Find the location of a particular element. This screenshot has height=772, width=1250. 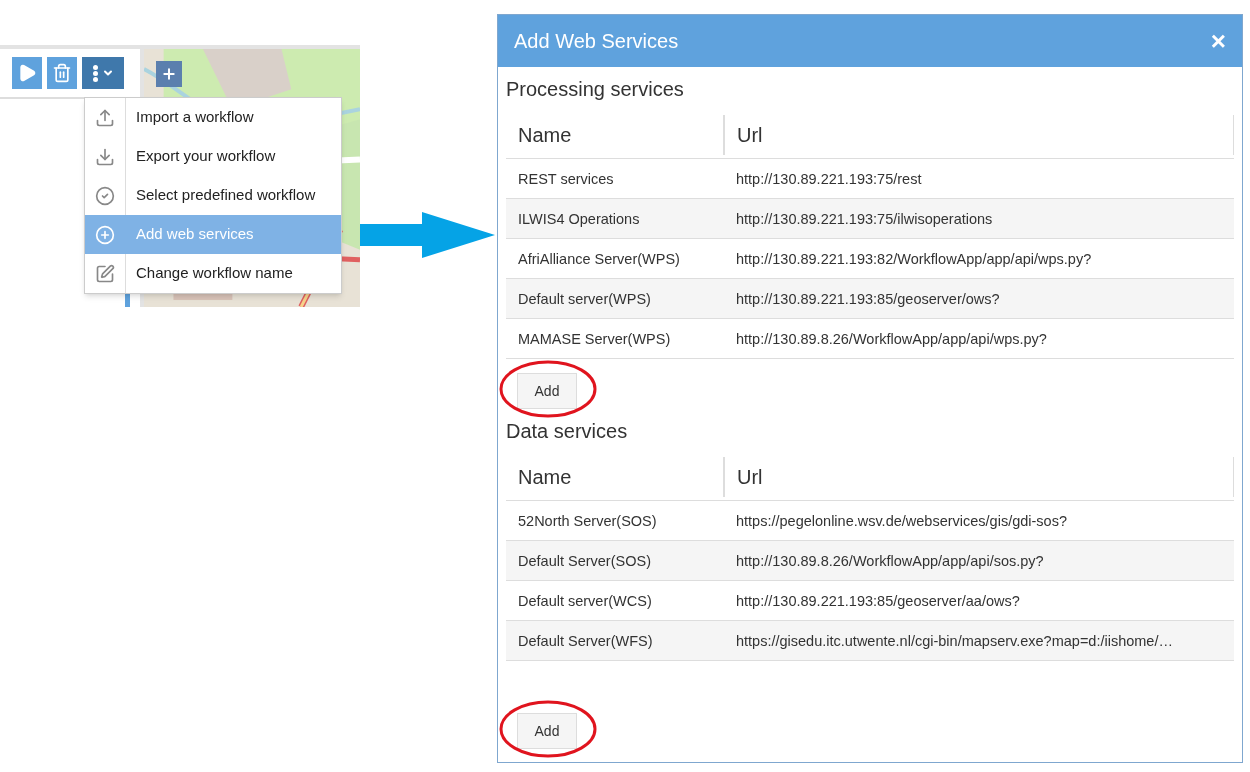

table-cell: AfriAlliance Server(WPS) is located at coordinates (599, 258).